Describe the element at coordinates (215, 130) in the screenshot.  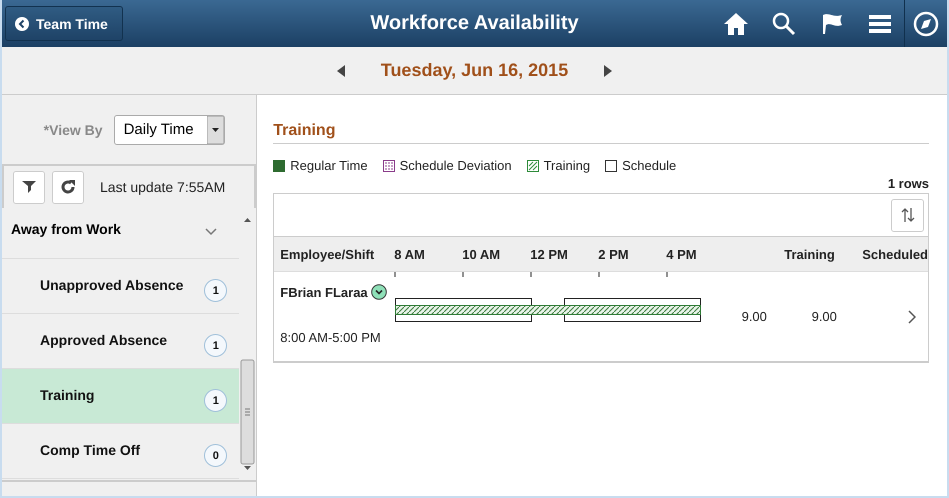
I see `dropdown-caret-icon` at that location.